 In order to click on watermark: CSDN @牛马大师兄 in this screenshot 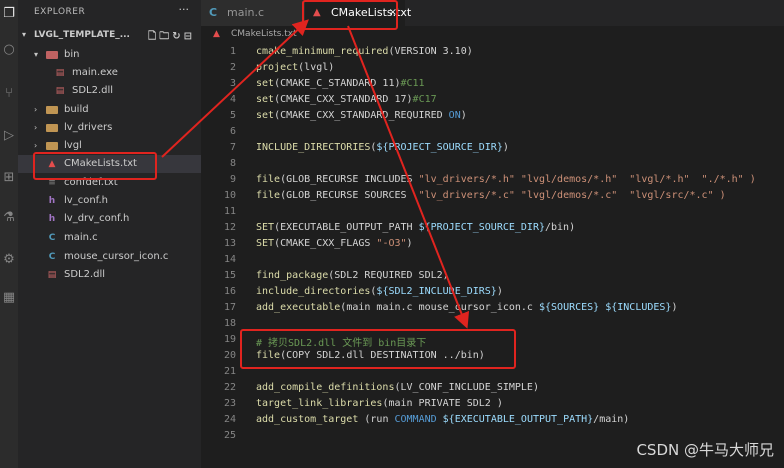, I will do `click(705, 450)`.